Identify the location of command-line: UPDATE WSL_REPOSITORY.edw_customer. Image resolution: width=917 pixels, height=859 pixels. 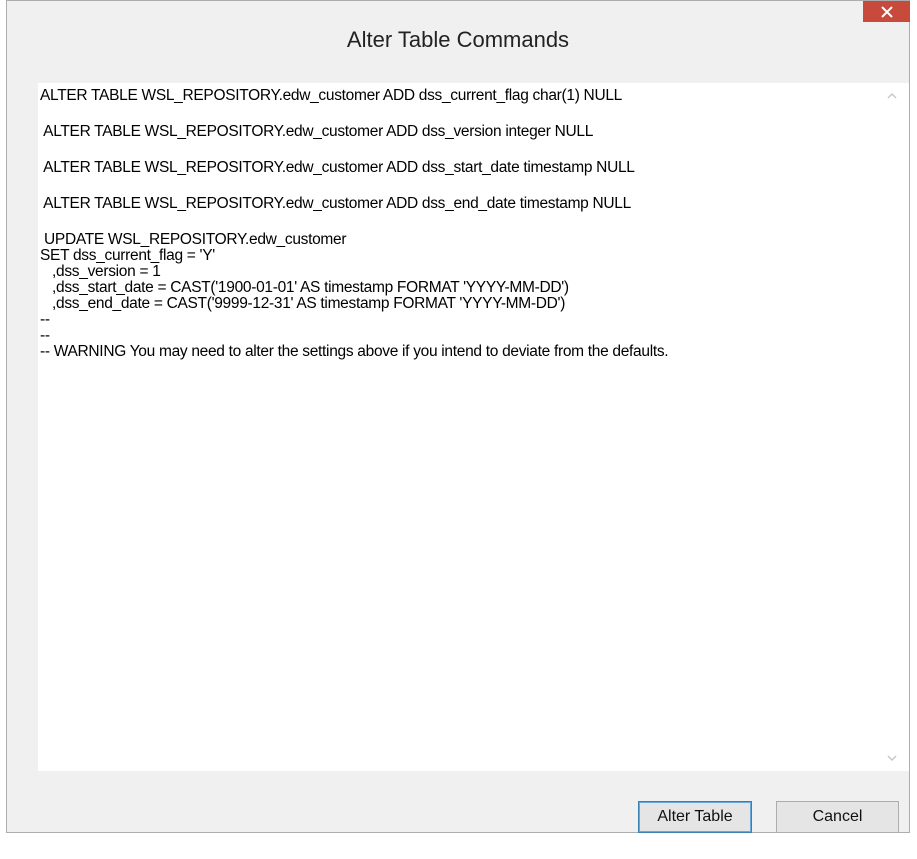
(193, 239).